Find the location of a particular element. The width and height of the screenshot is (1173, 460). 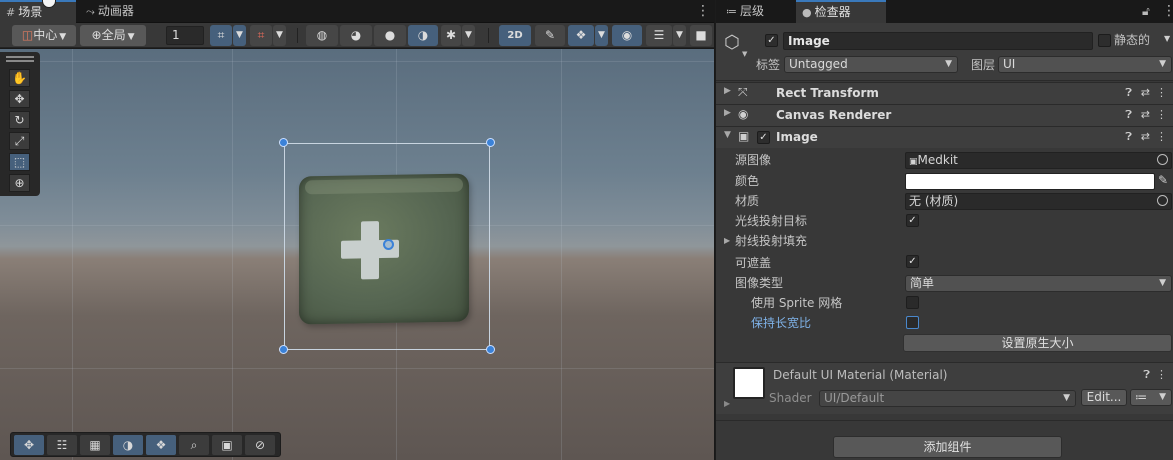

fold-arrow-icon: ▼ is located at coordinates (727, 135).